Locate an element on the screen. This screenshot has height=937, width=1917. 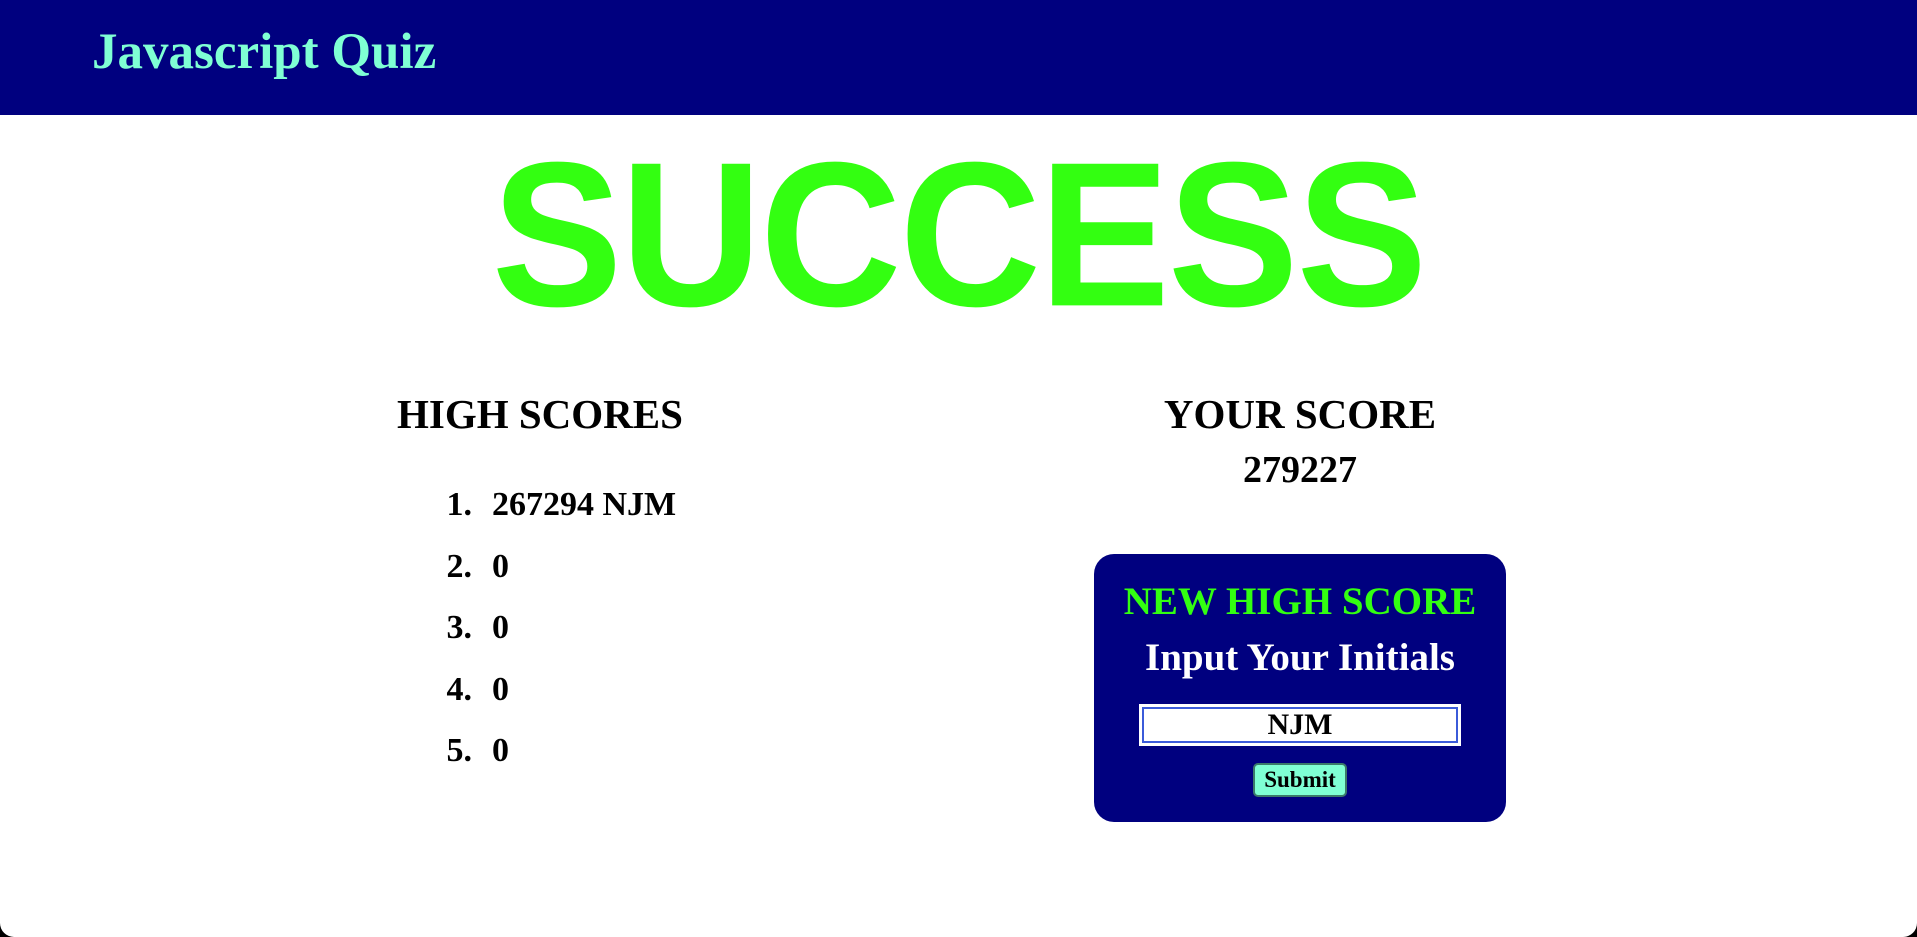
high-score-rank: 1. is located at coordinates (459, 504).